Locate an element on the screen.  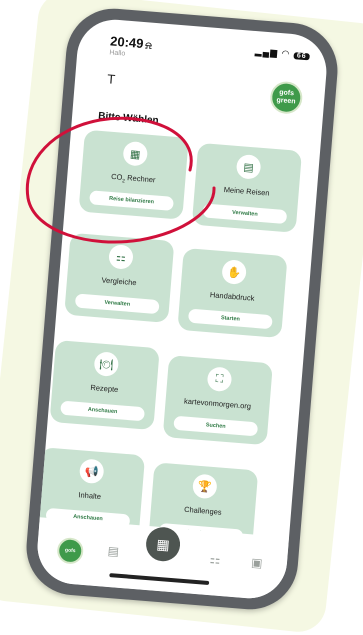
card-rezepte: 🍽 Rezepte Anschauen is located at coordinates (104, 385).